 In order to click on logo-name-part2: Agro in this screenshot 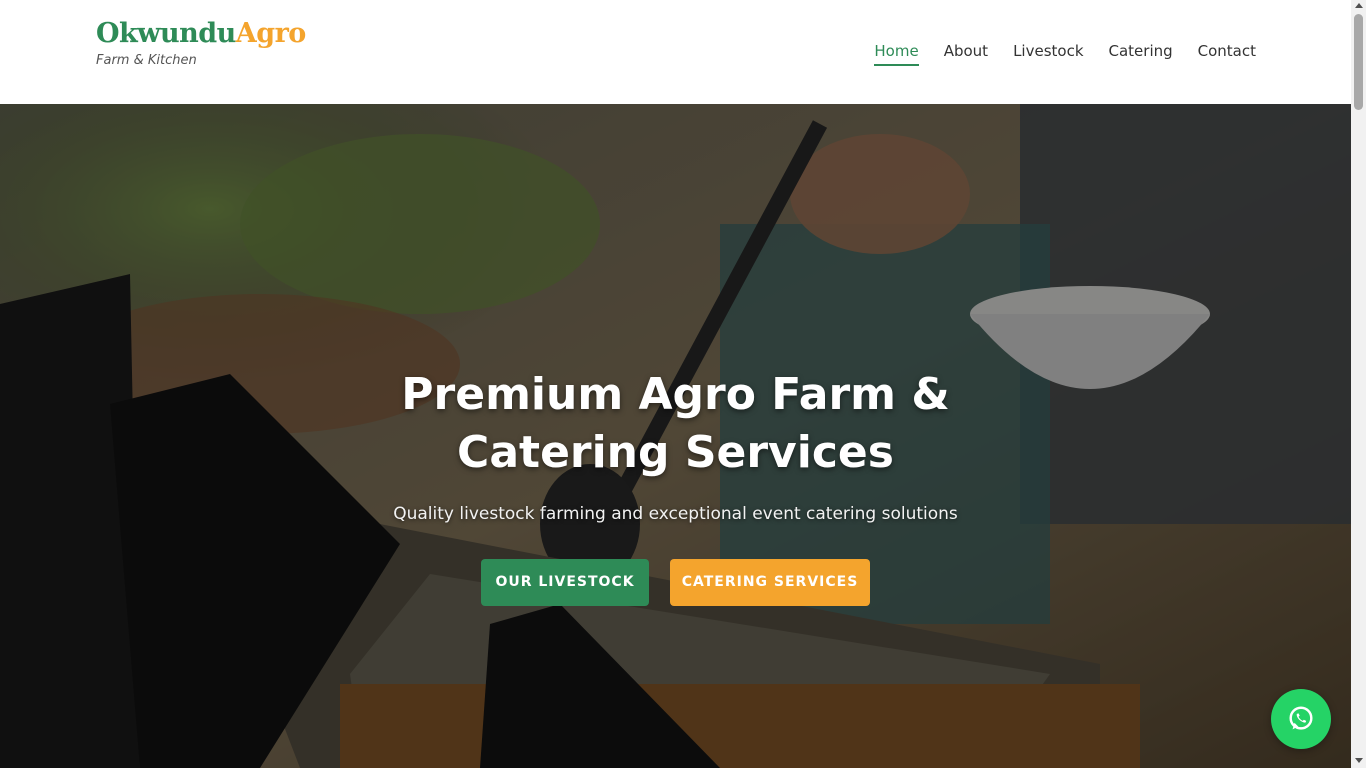, I will do `click(271, 33)`.